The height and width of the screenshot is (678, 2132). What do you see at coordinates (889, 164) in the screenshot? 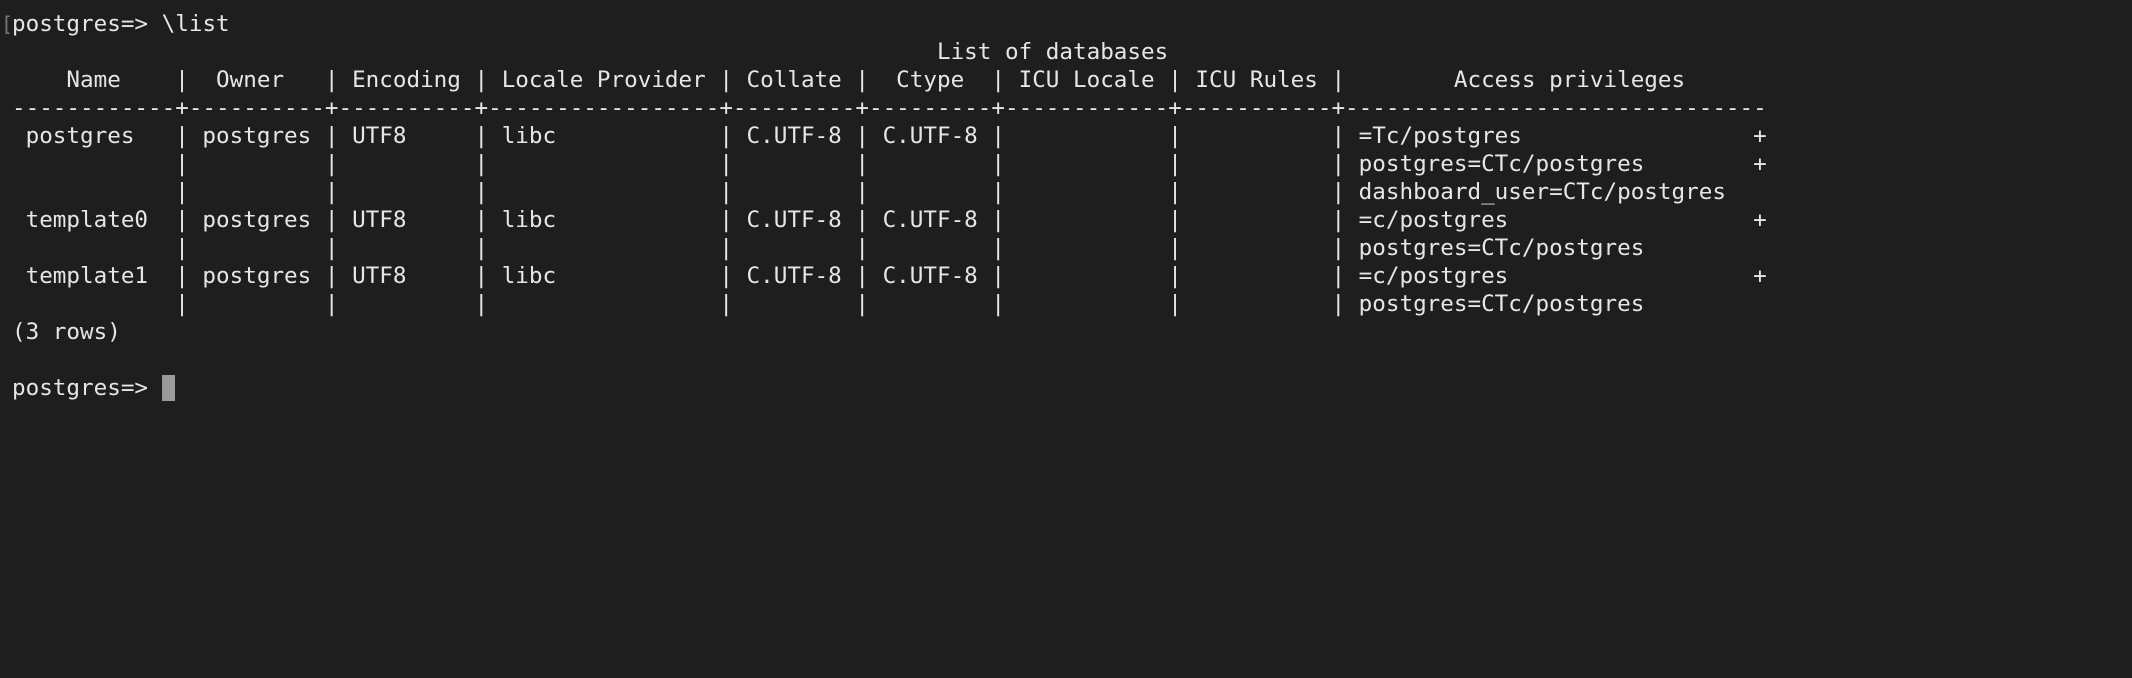
I see `output-line: | | | | | | | | postgres=CTc/postgres +` at bounding box center [889, 164].